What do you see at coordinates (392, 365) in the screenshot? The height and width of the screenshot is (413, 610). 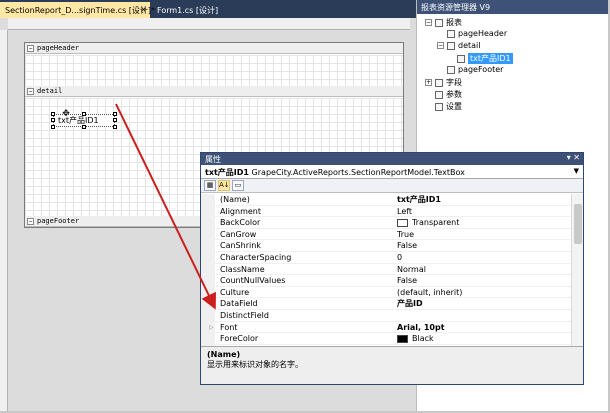 I see `property-description-pane: (Name) 显示用来标识对象的名字。` at bounding box center [392, 365].